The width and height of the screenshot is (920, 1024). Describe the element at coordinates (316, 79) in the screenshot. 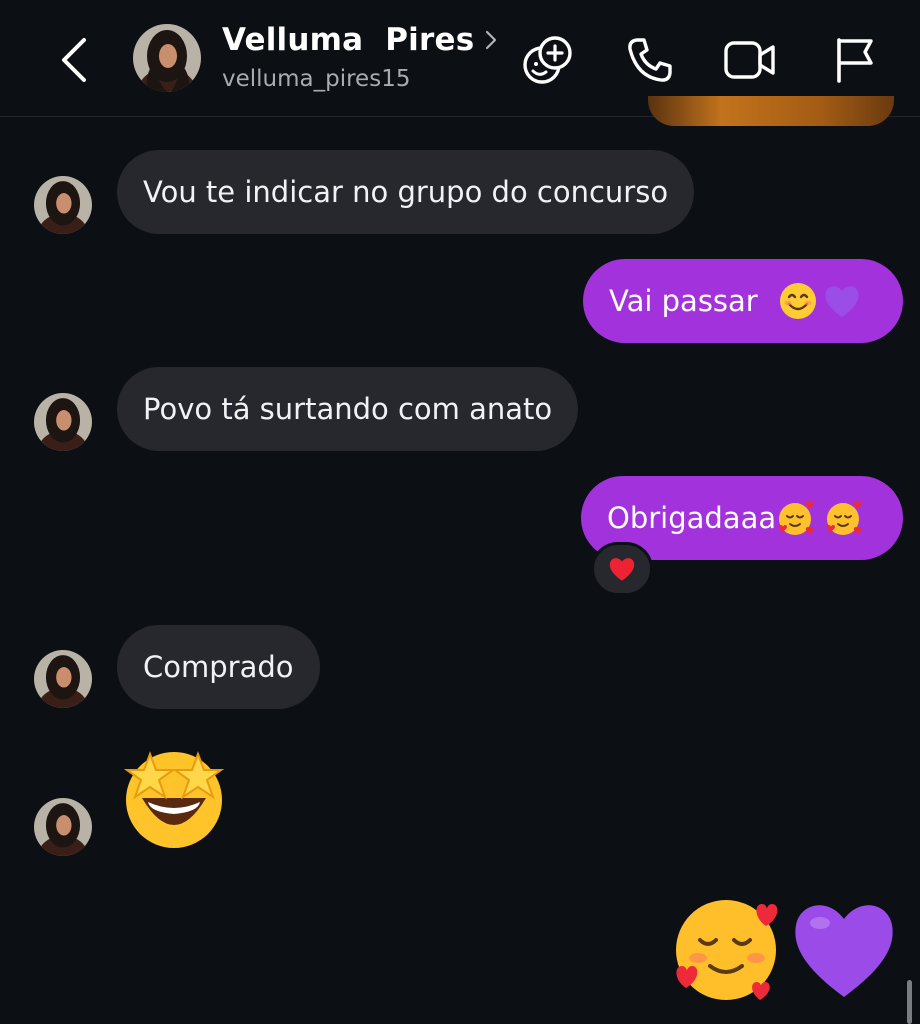

I see `contact-handle: velluma_pires15` at that location.